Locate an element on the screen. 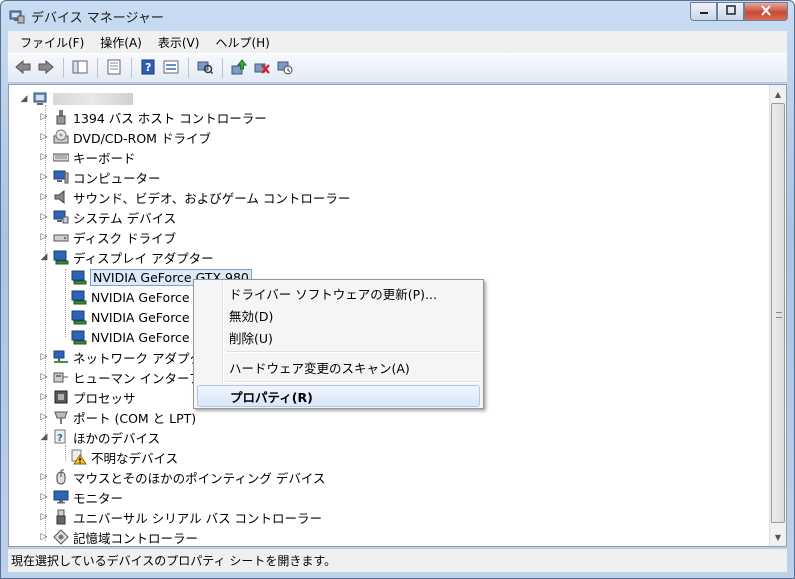 The image size is (795, 579). disable-device-button is located at coordinates (285, 68).